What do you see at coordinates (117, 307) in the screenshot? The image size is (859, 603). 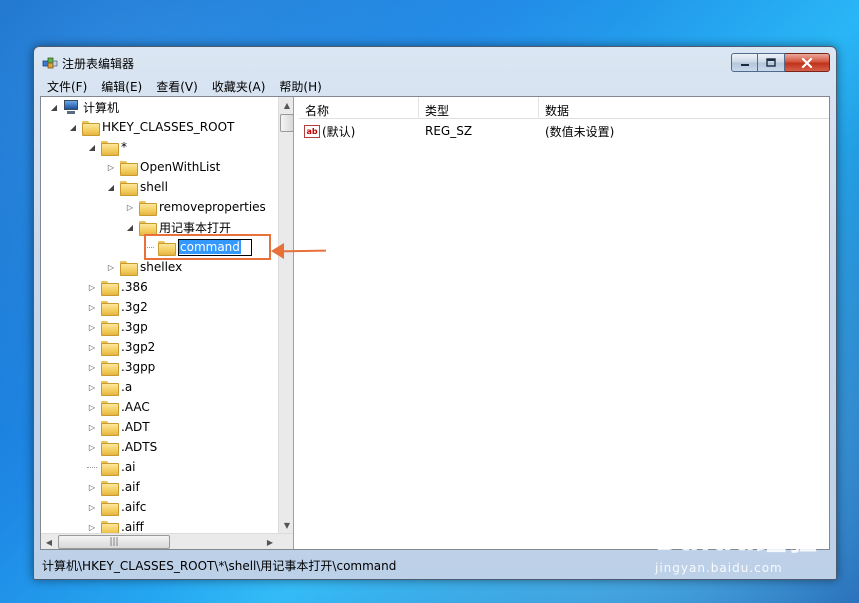 I see `tree-item: ▷ .3g2` at bounding box center [117, 307].